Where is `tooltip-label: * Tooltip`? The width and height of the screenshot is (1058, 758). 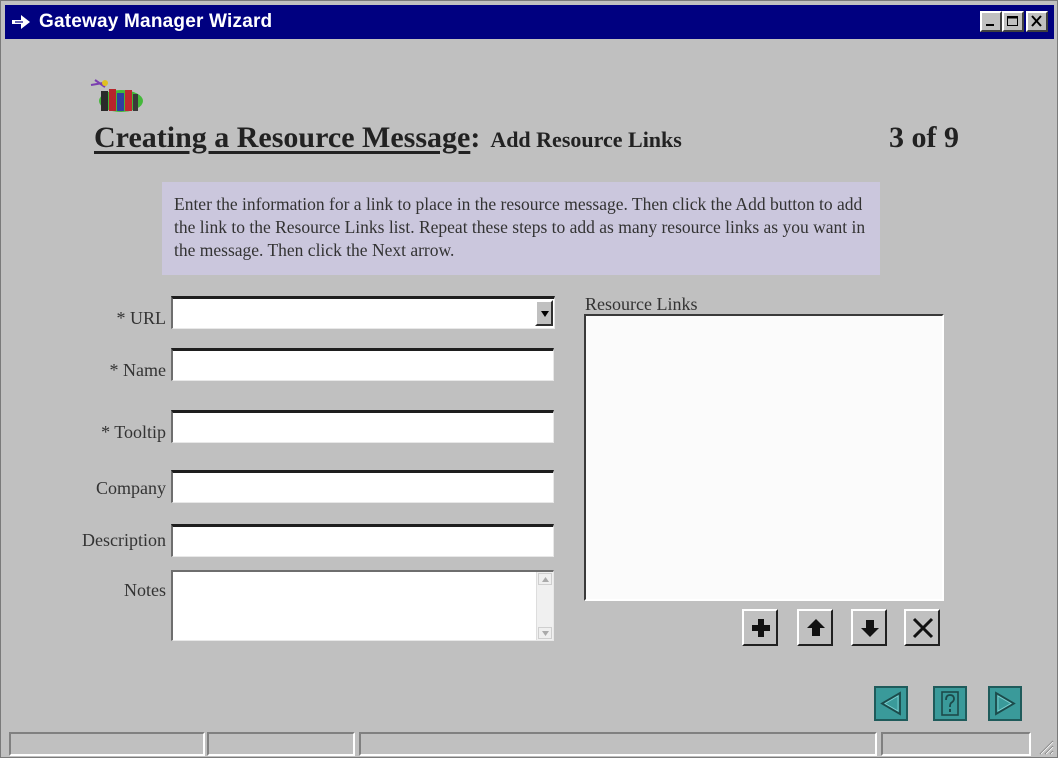
tooltip-label: * Tooltip is located at coordinates (133, 432).